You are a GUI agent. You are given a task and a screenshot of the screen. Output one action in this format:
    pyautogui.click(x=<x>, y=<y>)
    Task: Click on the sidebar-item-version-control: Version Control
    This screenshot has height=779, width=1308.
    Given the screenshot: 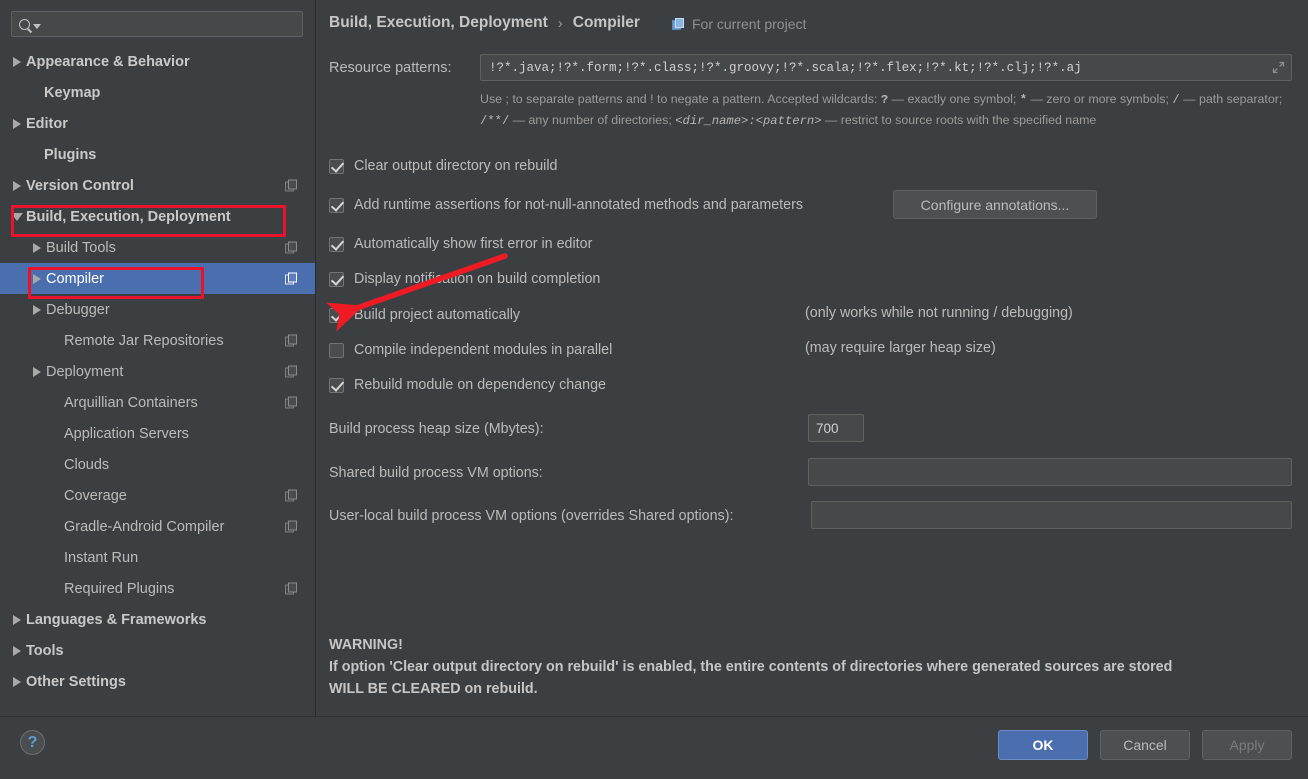 What is the action you would take?
    pyautogui.click(x=157, y=185)
    